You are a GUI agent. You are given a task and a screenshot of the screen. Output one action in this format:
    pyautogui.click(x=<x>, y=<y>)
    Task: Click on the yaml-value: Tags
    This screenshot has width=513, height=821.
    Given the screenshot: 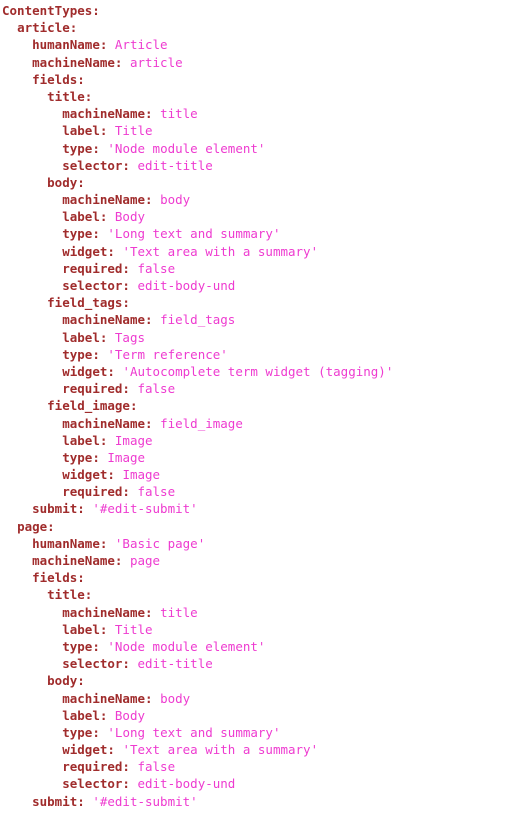 What is the action you would take?
    pyautogui.click(x=130, y=337)
    